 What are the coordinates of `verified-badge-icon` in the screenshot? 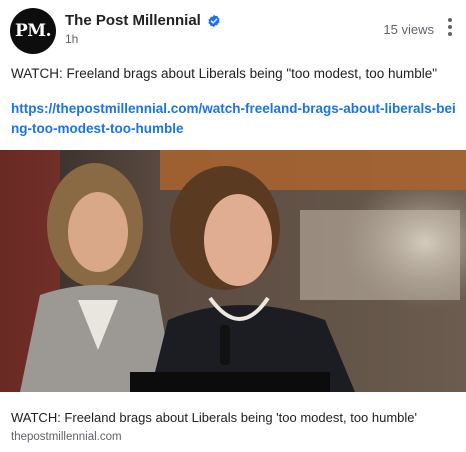 It's located at (214, 20).